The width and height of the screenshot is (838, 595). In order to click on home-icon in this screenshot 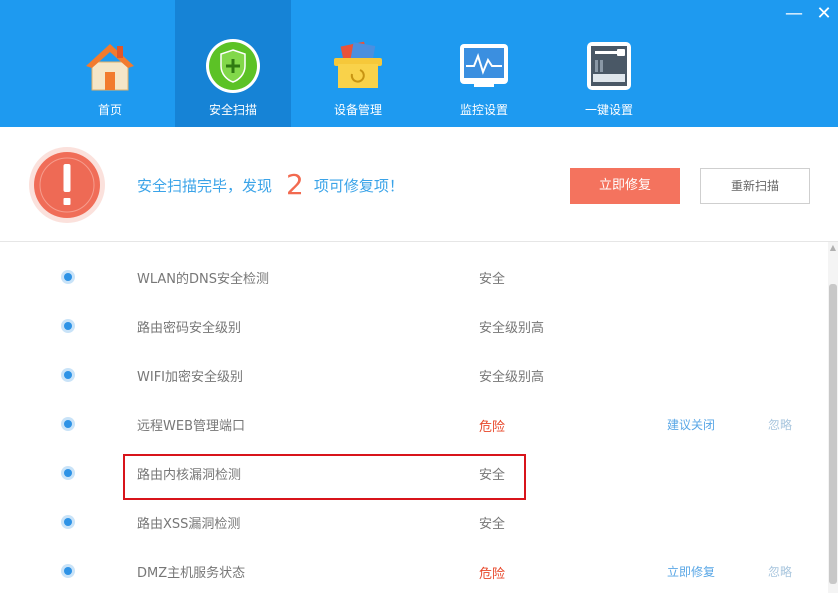, I will do `click(110, 67)`.